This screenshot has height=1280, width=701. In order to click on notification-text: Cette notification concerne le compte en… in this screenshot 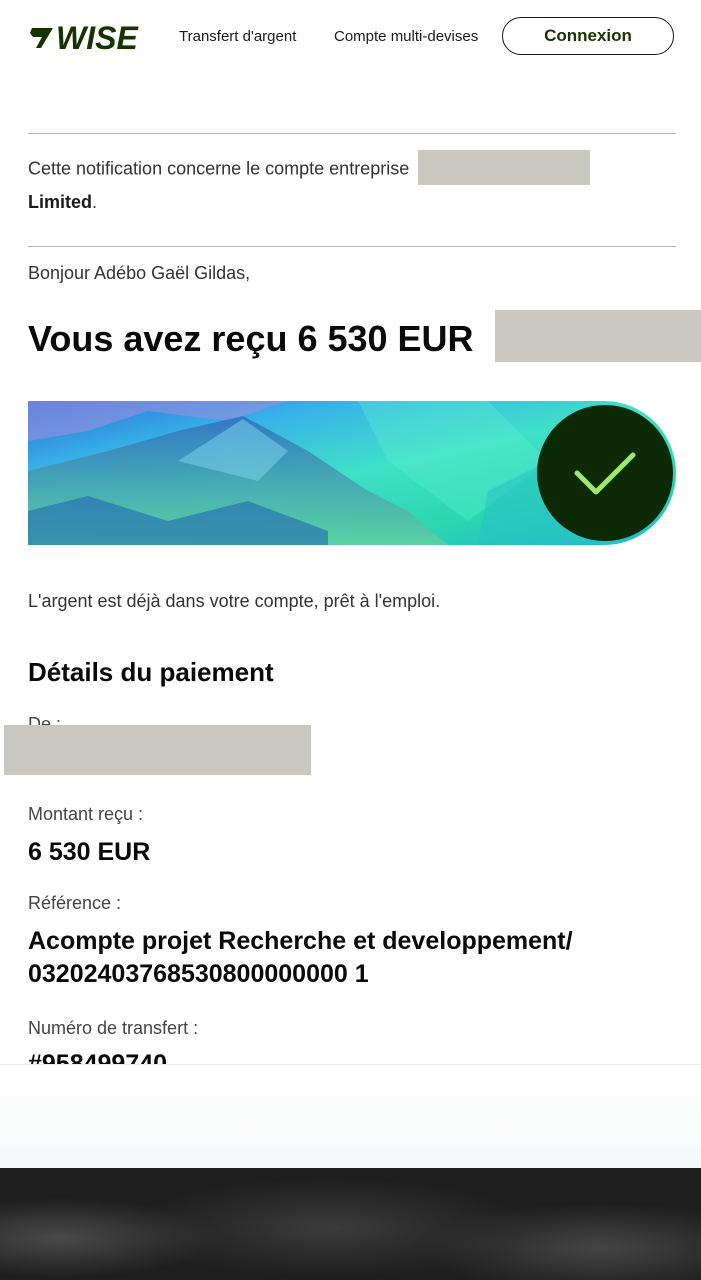, I will do `click(328, 183)`.